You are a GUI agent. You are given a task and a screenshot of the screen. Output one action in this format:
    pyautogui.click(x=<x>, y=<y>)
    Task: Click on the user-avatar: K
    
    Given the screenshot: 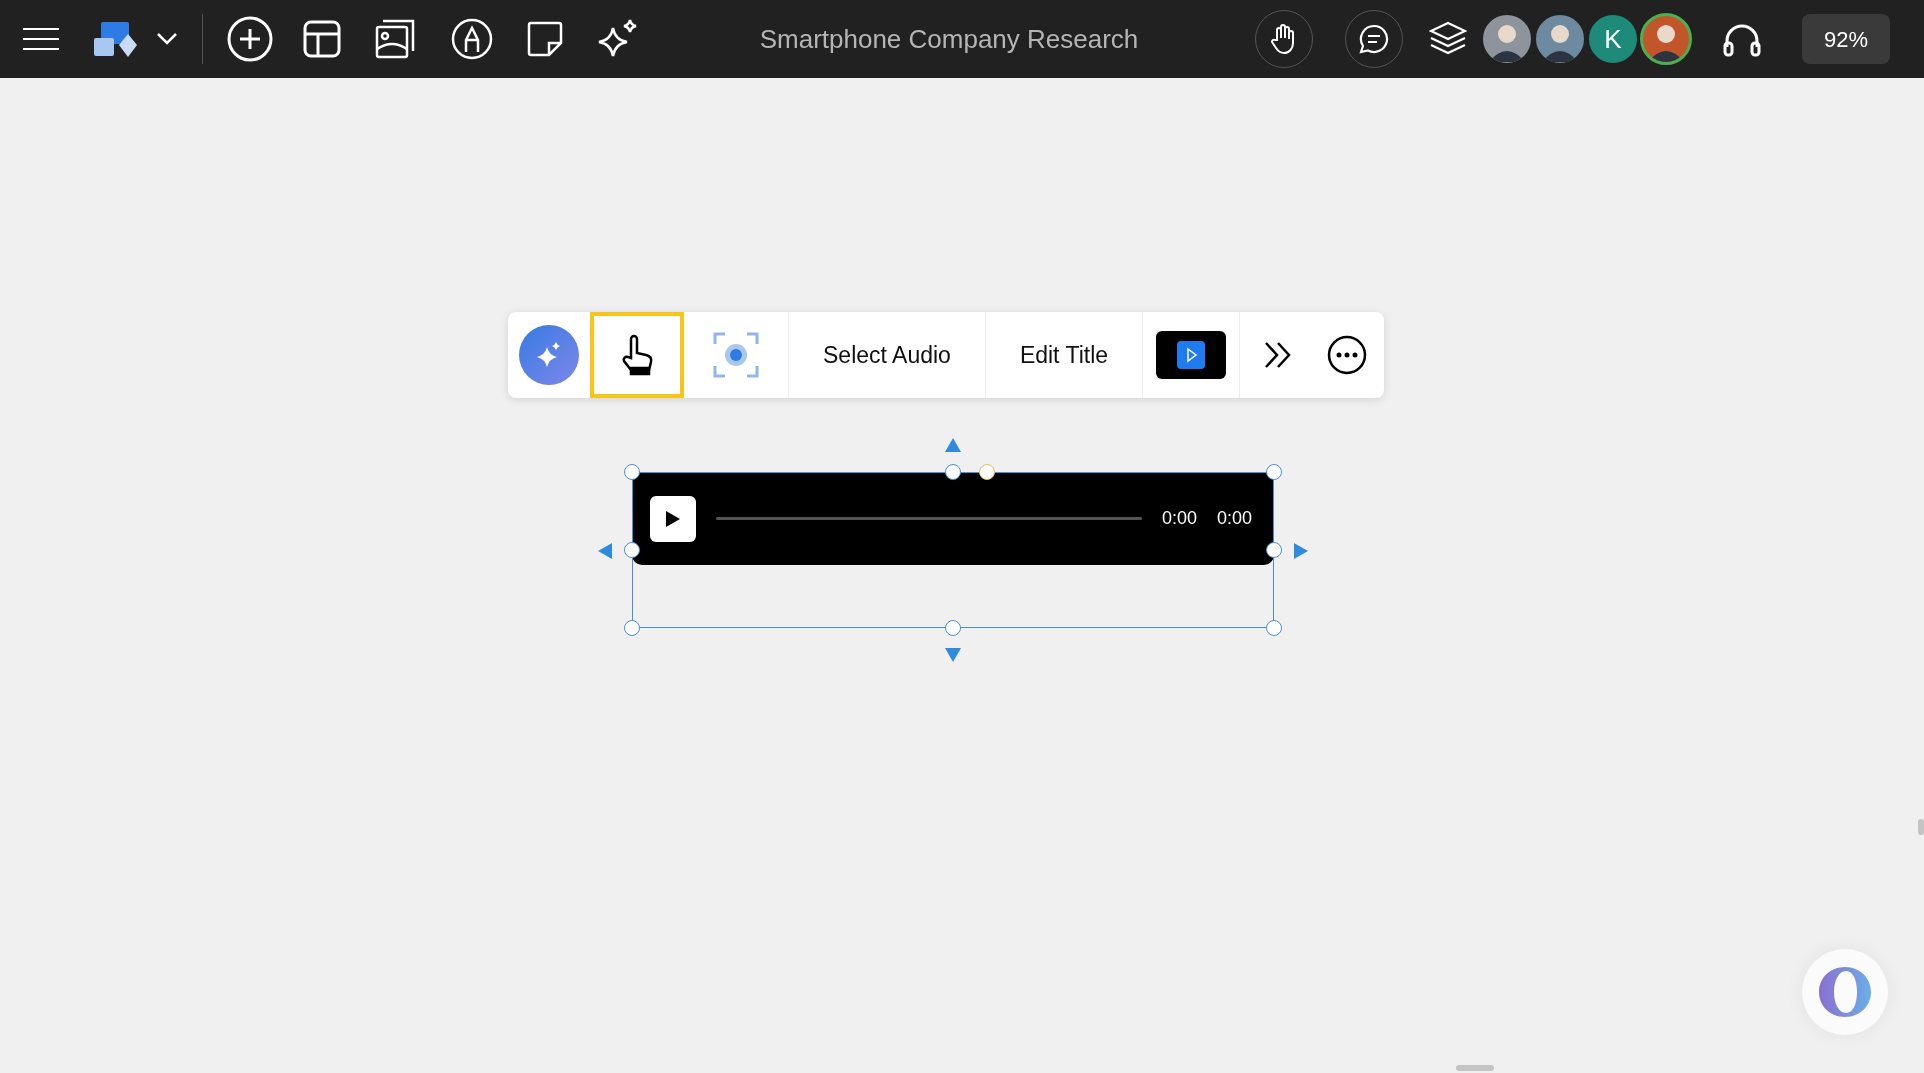 What is the action you would take?
    pyautogui.click(x=1613, y=39)
    